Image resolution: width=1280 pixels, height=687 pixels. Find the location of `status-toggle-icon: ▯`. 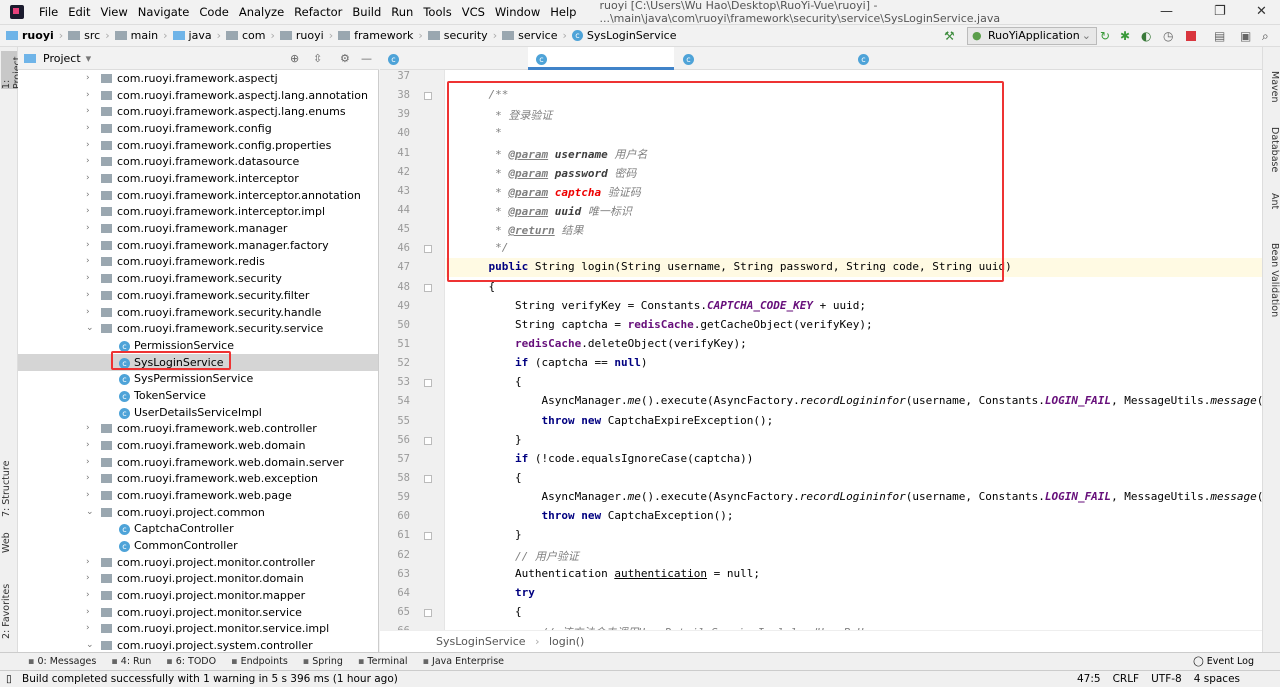

status-toggle-icon: ▯ is located at coordinates (9, 679).